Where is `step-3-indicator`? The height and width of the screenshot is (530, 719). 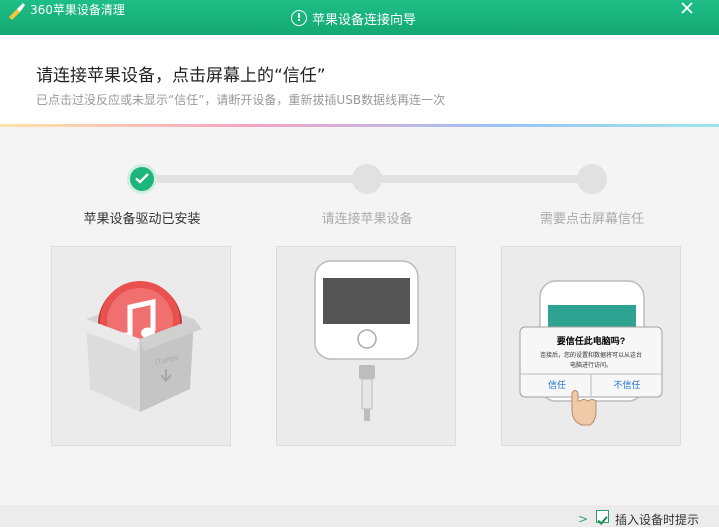
step-3-indicator is located at coordinates (592, 179).